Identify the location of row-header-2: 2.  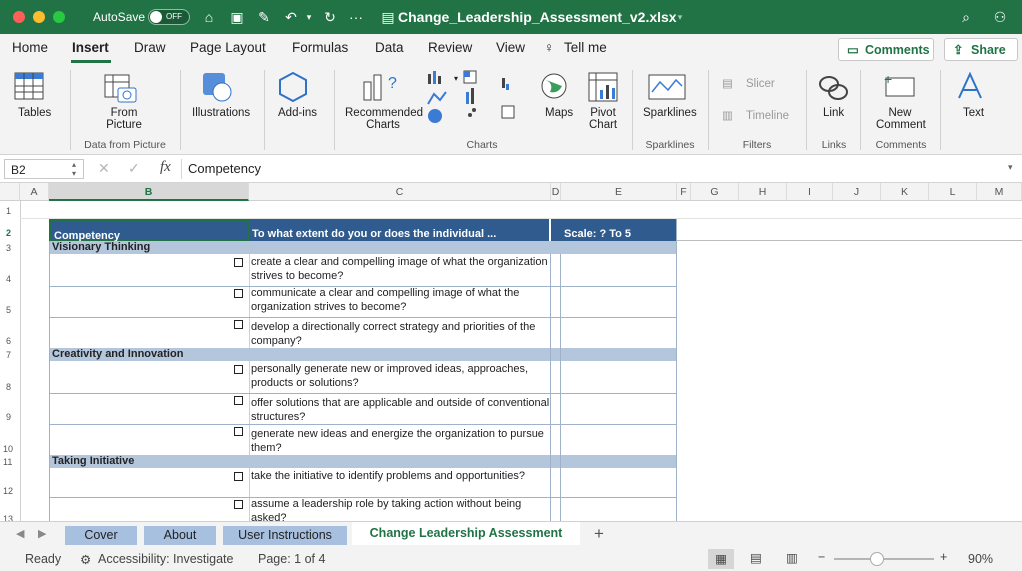
(10, 233).